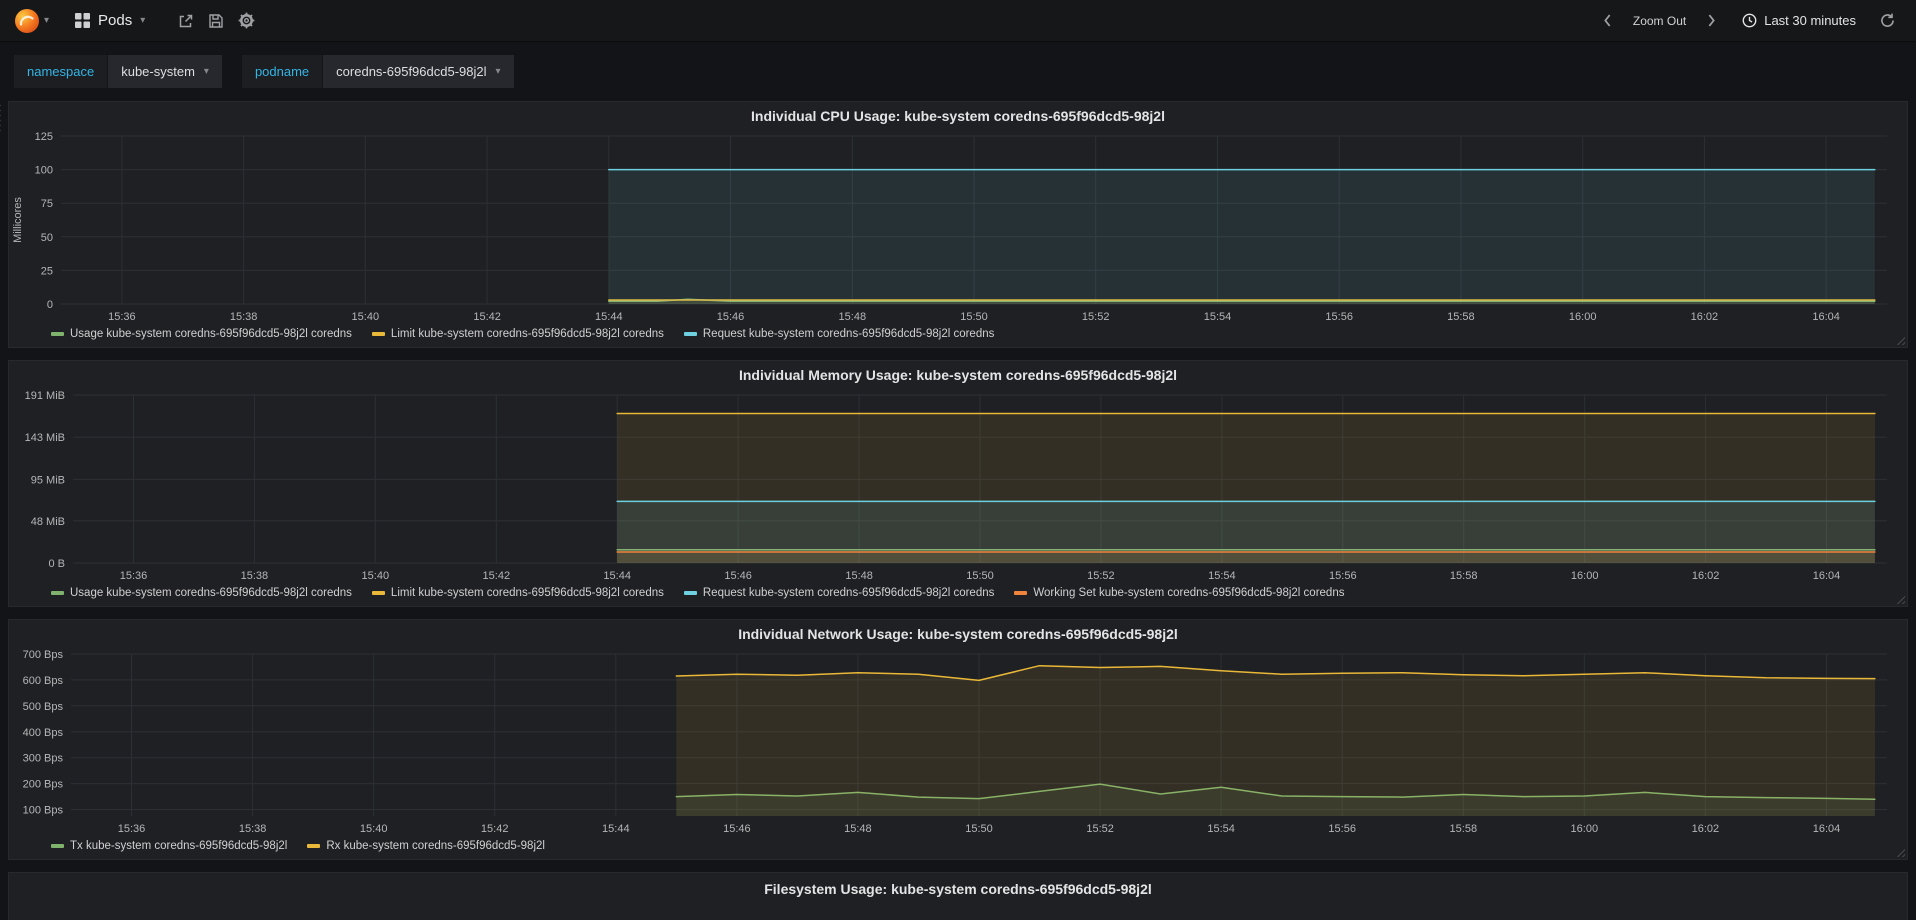 This screenshot has height=920, width=1916. Describe the element at coordinates (48, 480) in the screenshot. I see `svg-text: 95 MiB` at that location.